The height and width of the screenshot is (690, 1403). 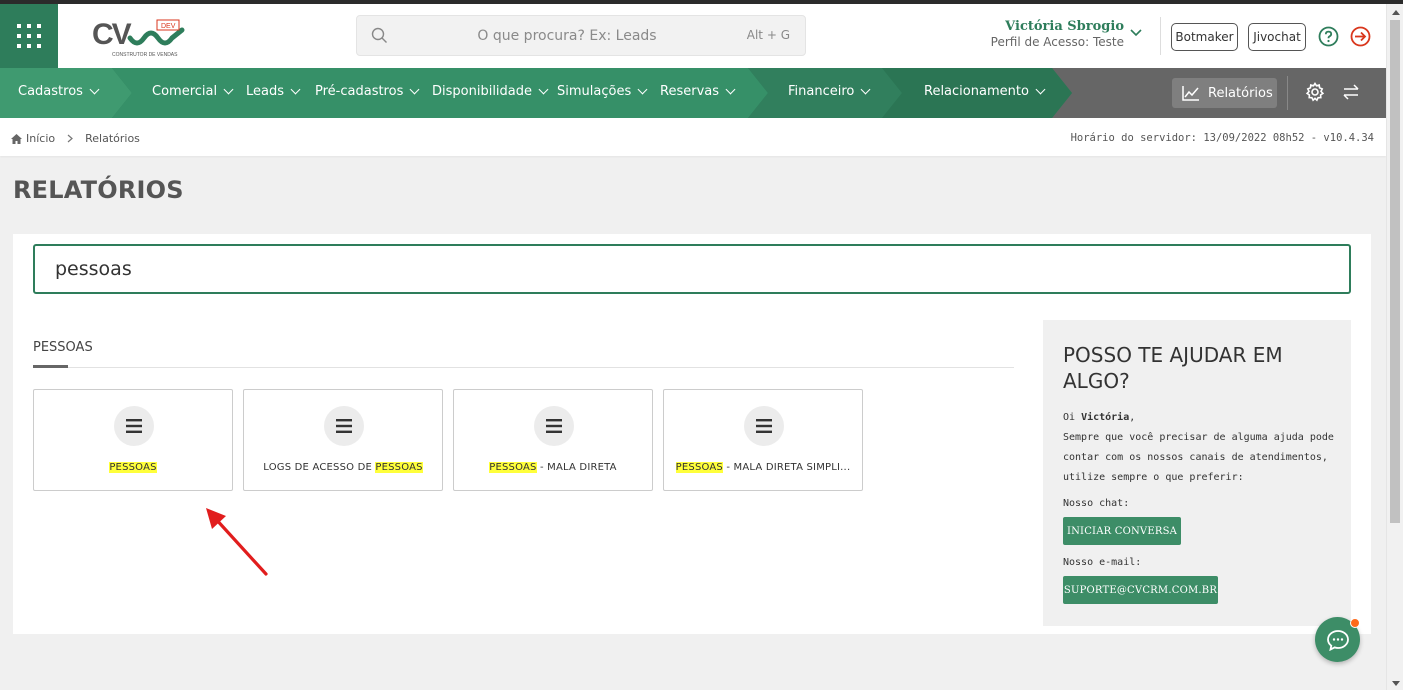 I want to click on nav-item-relacionamento: Relacionamento, so click(x=985, y=91).